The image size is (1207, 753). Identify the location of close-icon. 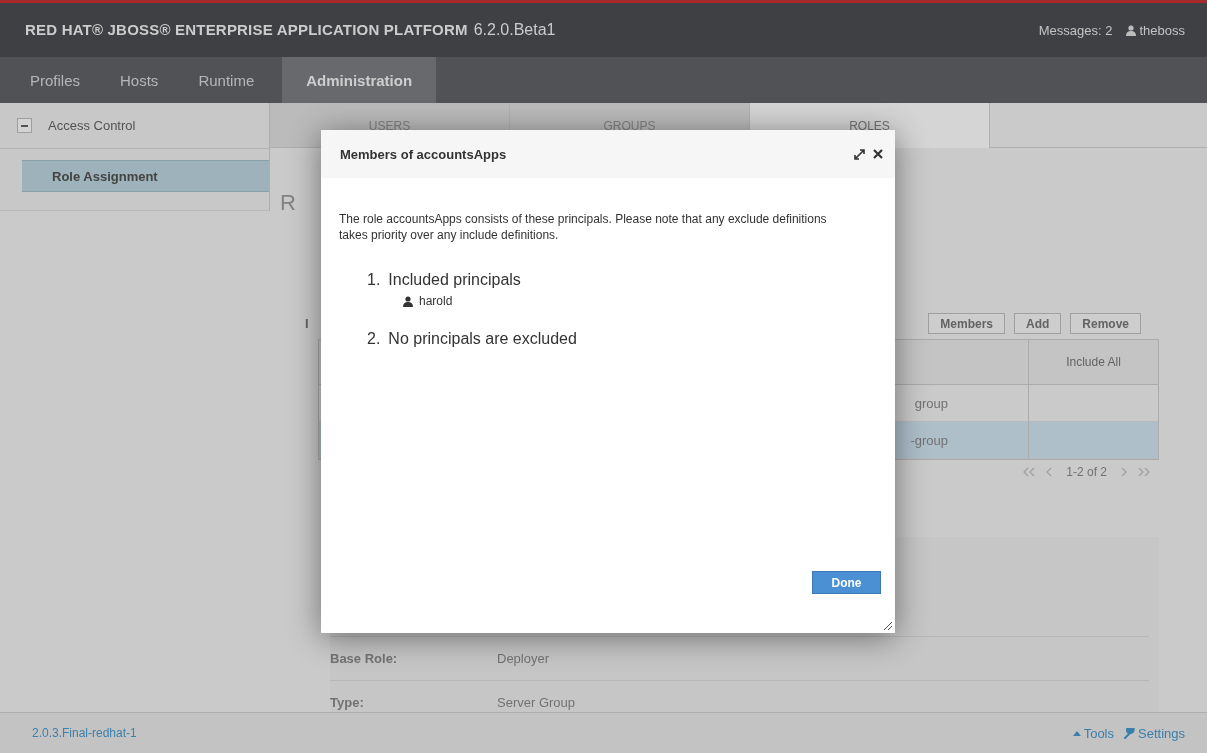
(878, 154).